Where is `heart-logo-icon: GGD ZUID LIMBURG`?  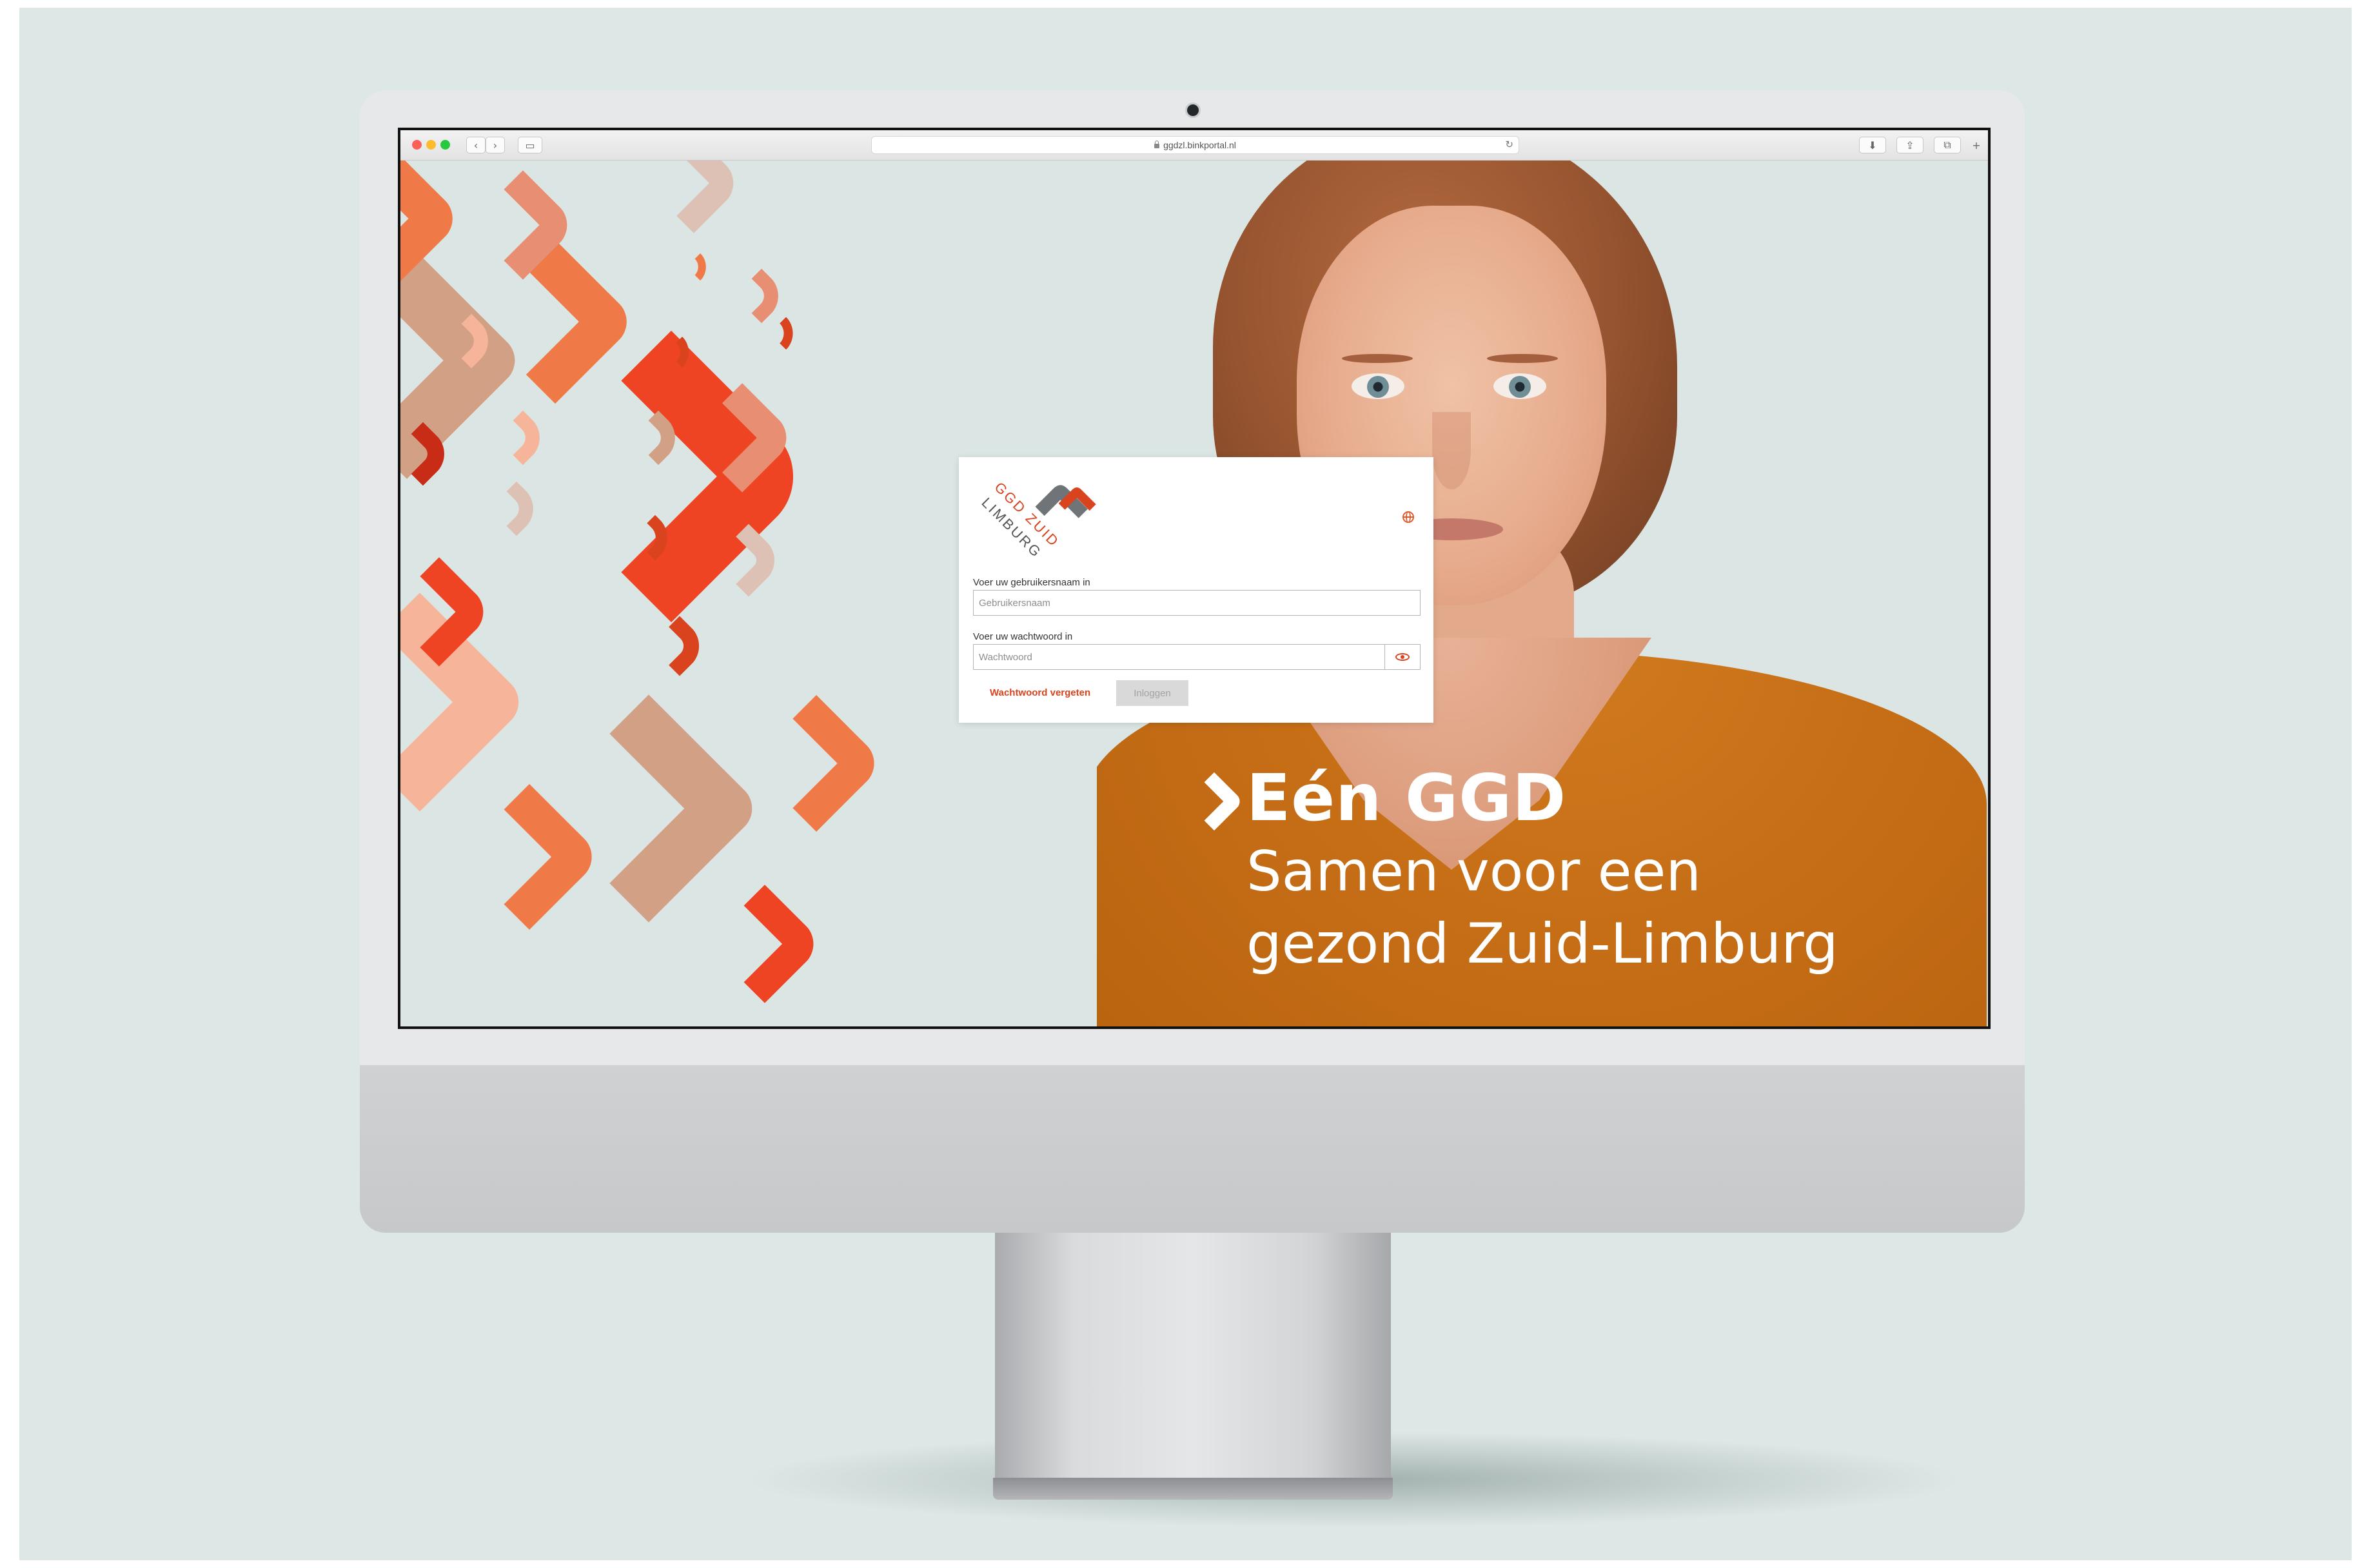
heart-logo-icon: GGD ZUID LIMBURG is located at coordinates (1037, 520).